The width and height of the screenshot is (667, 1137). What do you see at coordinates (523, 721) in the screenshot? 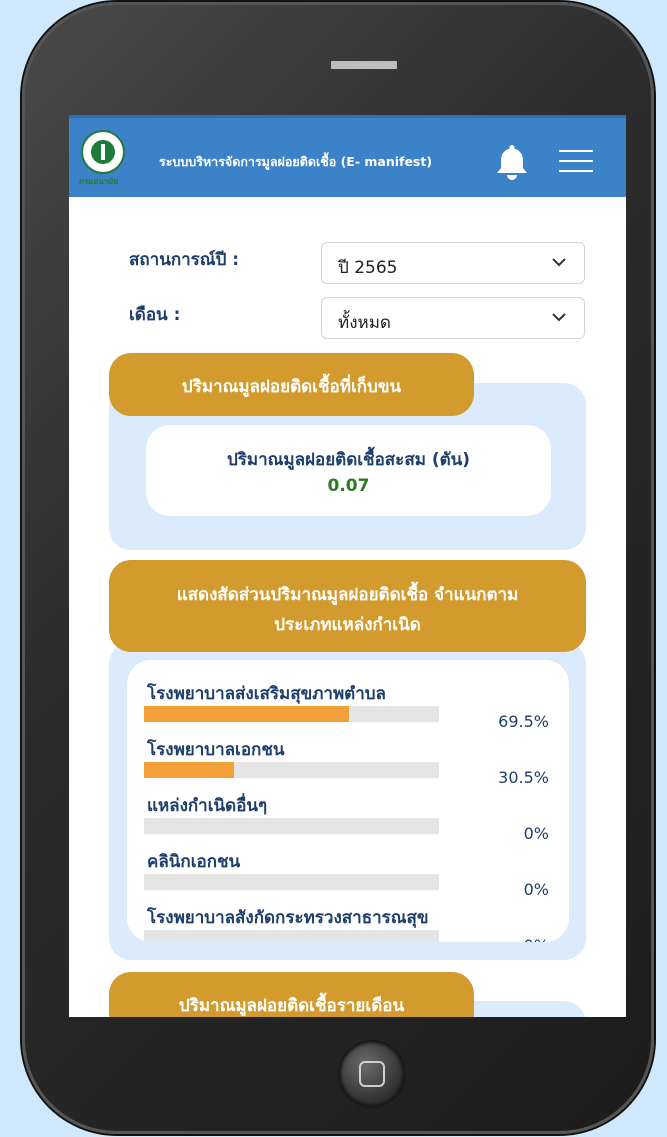
I see `source-percent: 69.5%` at bounding box center [523, 721].